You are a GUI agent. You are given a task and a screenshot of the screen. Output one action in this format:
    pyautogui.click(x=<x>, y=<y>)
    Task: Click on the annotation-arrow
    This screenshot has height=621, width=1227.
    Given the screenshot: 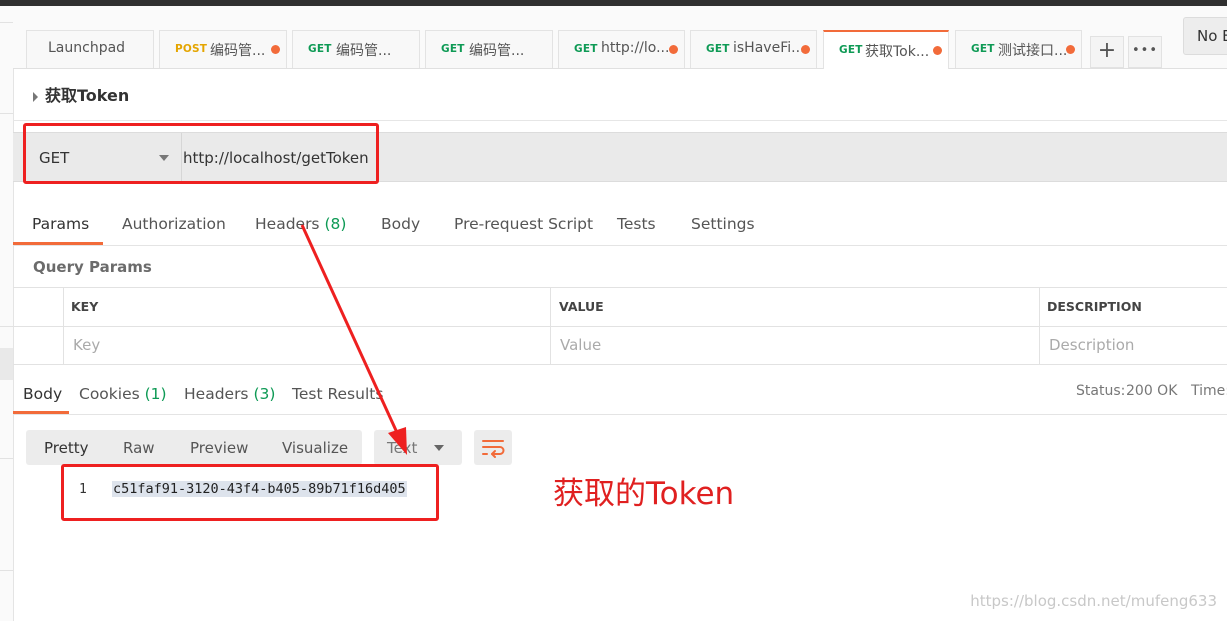 What is the action you would take?
    pyautogui.click(x=353, y=339)
    